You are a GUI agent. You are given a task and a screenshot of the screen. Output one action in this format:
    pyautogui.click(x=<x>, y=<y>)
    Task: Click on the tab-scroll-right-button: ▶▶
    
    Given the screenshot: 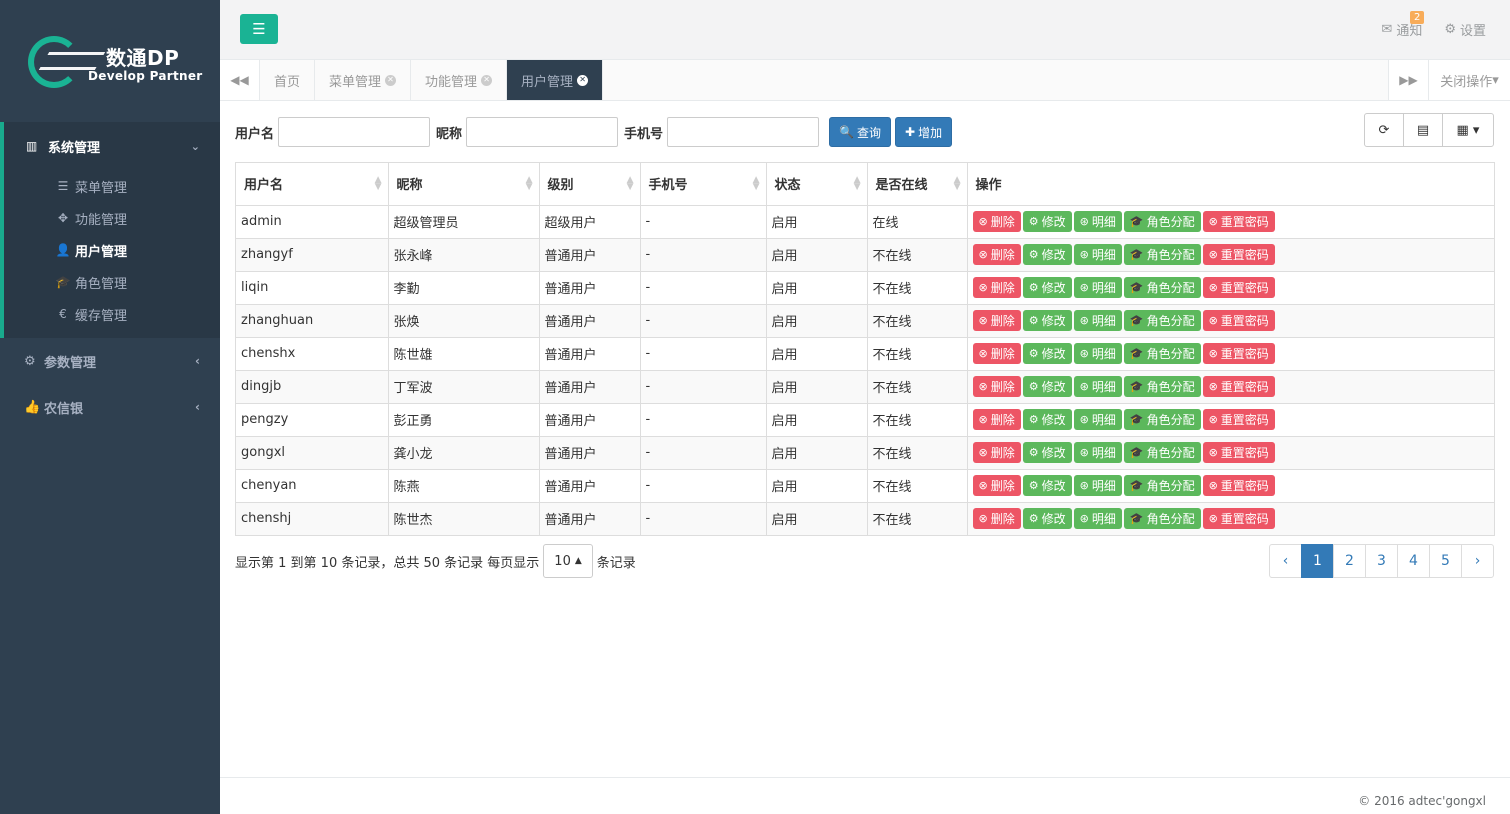 What is the action you would take?
    pyautogui.click(x=1408, y=80)
    